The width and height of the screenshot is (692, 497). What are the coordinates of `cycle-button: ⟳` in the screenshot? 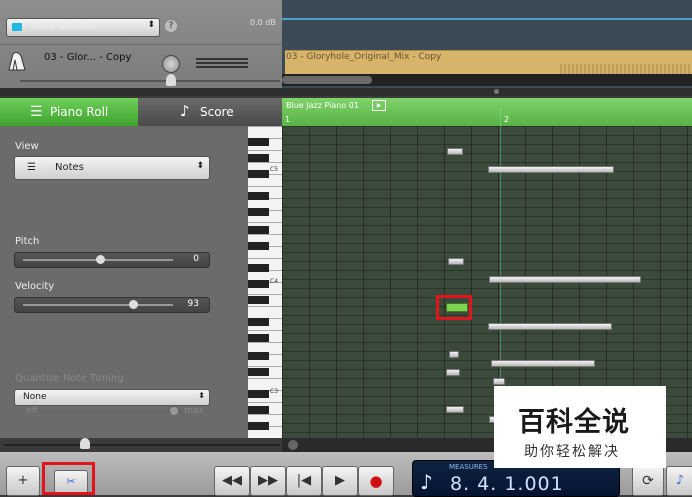 It's located at (648, 481).